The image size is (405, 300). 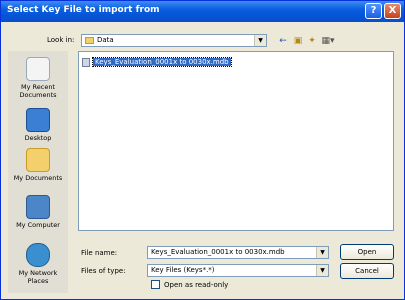 What do you see at coordinates (202, 11) in the screenshot?
I see `title-bar: Select Key File to import from ? X` at bounding box center [202, 11].